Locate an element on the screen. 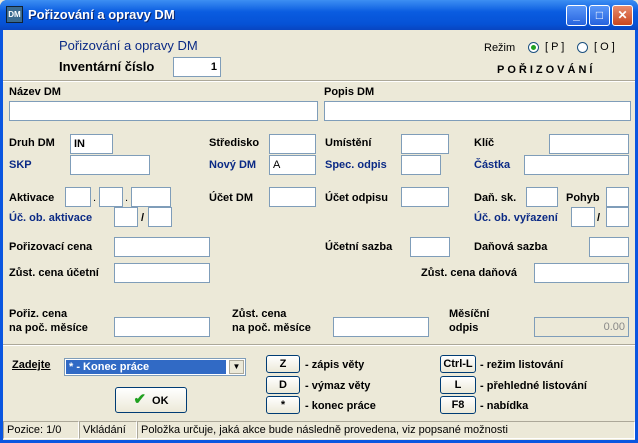 This screenshot has width=638, height=443. uc-sazba-label: Účetní sazba is located at coordinates (359, 247).